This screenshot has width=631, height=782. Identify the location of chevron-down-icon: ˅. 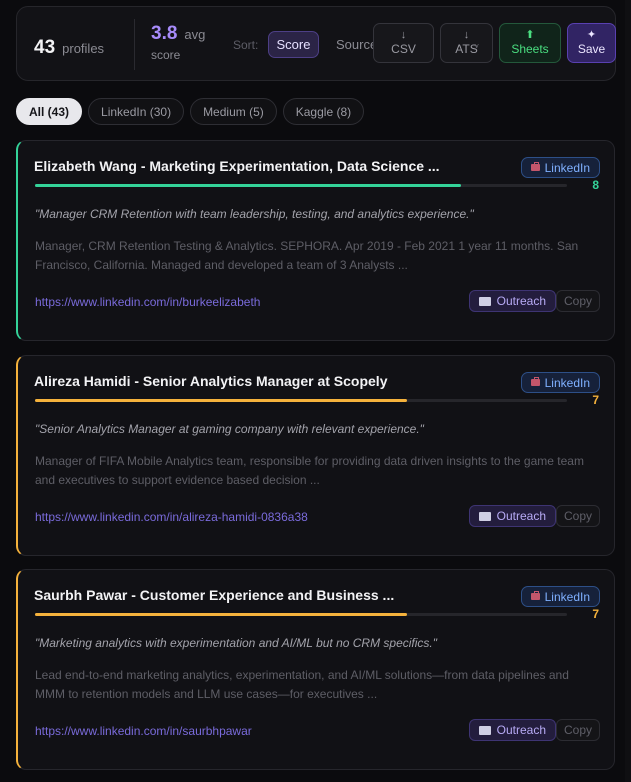
(476, 46).